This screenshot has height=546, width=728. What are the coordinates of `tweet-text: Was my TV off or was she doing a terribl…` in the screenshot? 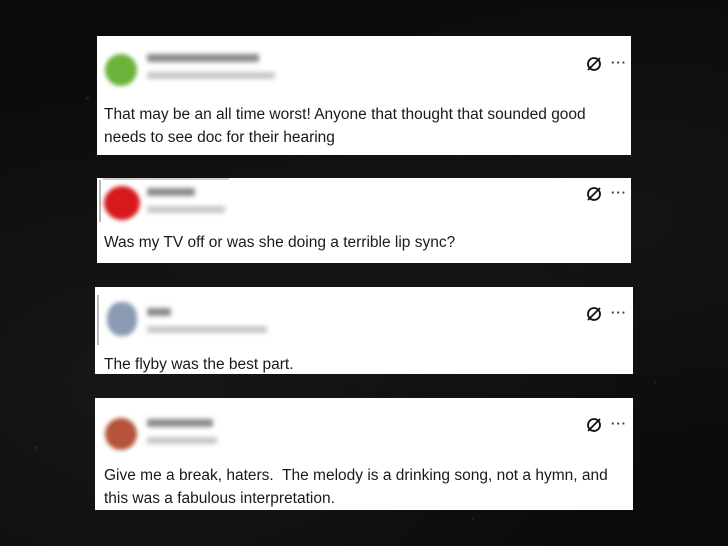 It's located at (280, 242).